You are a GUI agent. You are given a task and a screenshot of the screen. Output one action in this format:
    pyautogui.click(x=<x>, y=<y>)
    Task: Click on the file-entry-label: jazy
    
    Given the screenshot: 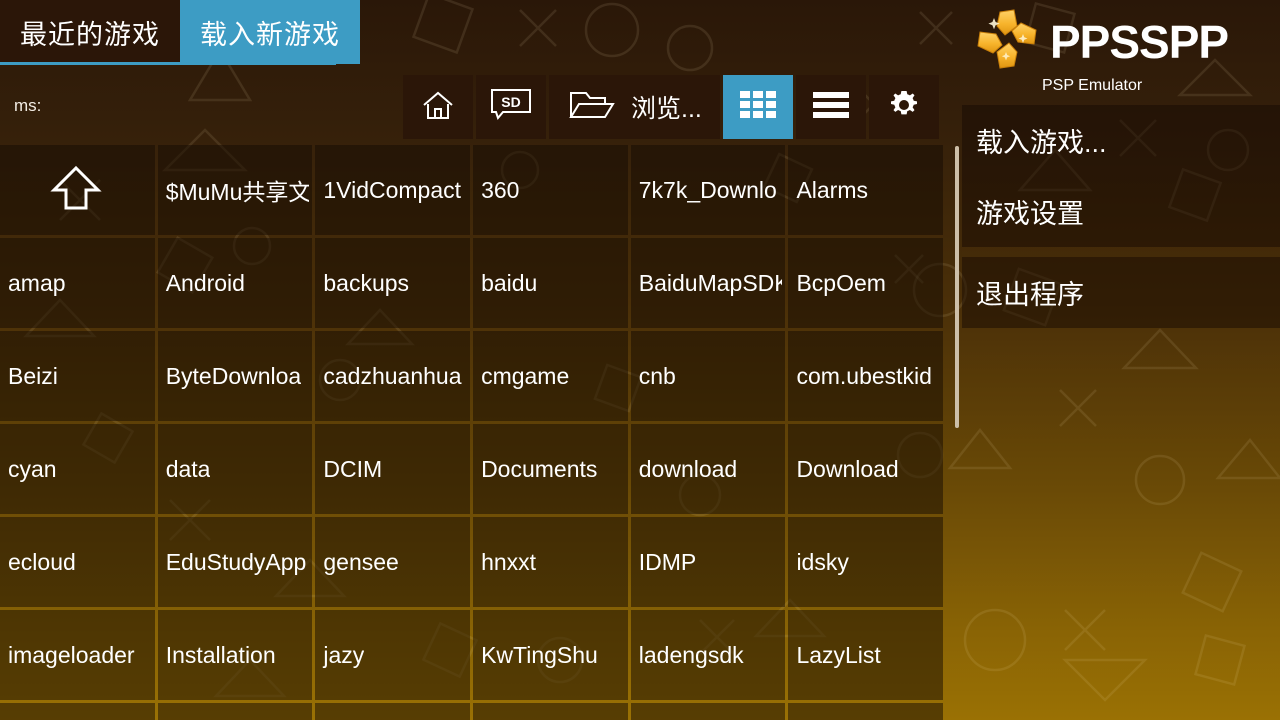 What is the action you would take?
    pyautogui.click(x=344, y=654)
    